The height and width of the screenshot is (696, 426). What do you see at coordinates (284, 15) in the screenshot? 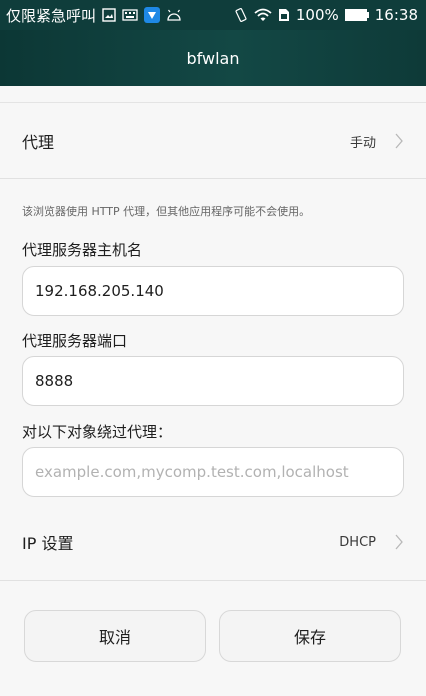
I see `sim-icon` at bounding box center [284, 15].